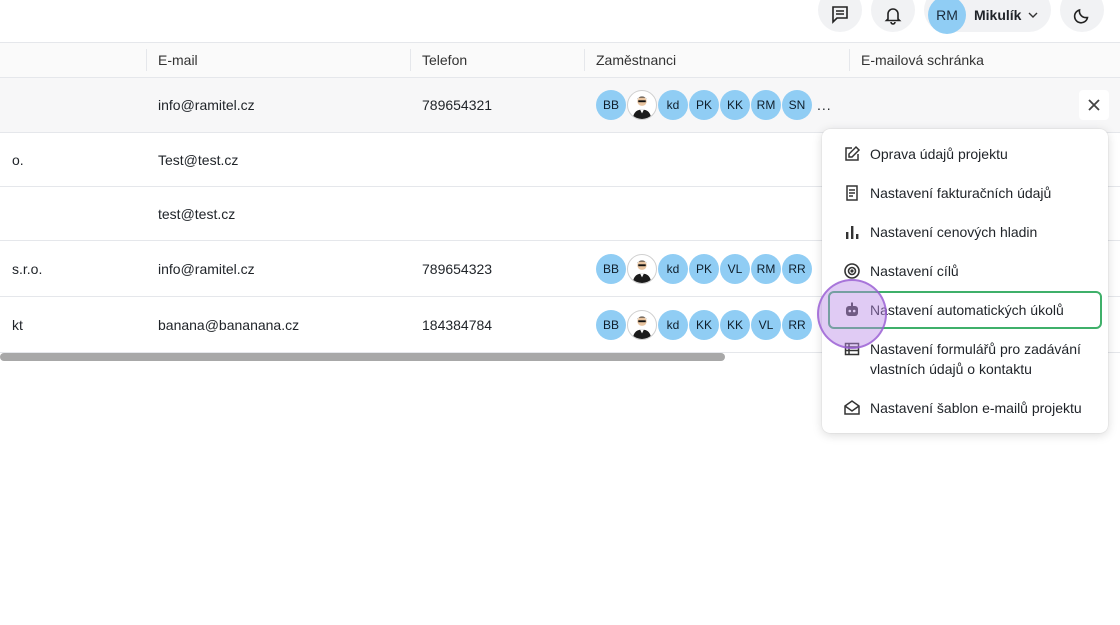 The width and height of the screenshot is (1120, 625). What do you see at coordinates (852, 193) in the screenshot?
I see `invoice-icon` at bounding box center [852, 193].